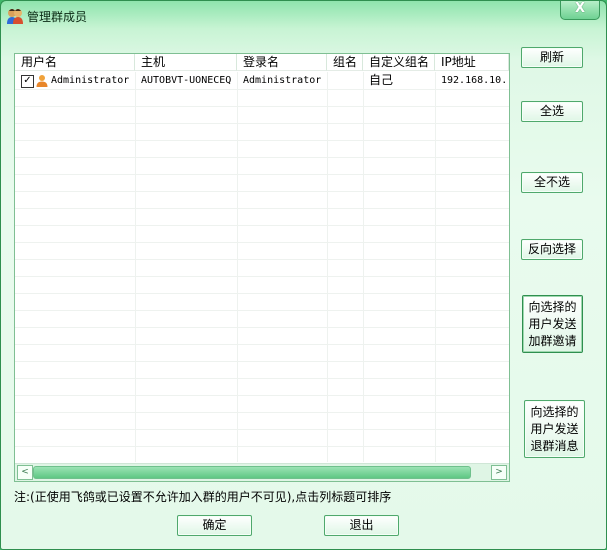  I want to click on footer-note: 注:(正使用飞鸽或已设置不允许加入群的用户不可见),点击列标题可排序, so click(203, 497).